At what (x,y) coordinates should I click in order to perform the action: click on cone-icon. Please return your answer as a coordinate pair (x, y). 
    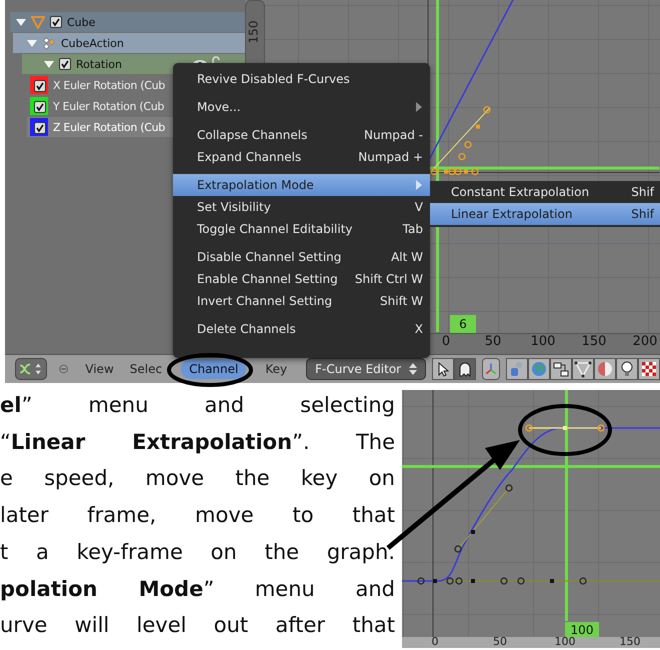
    Looking at the image, I should click on (38, 22).